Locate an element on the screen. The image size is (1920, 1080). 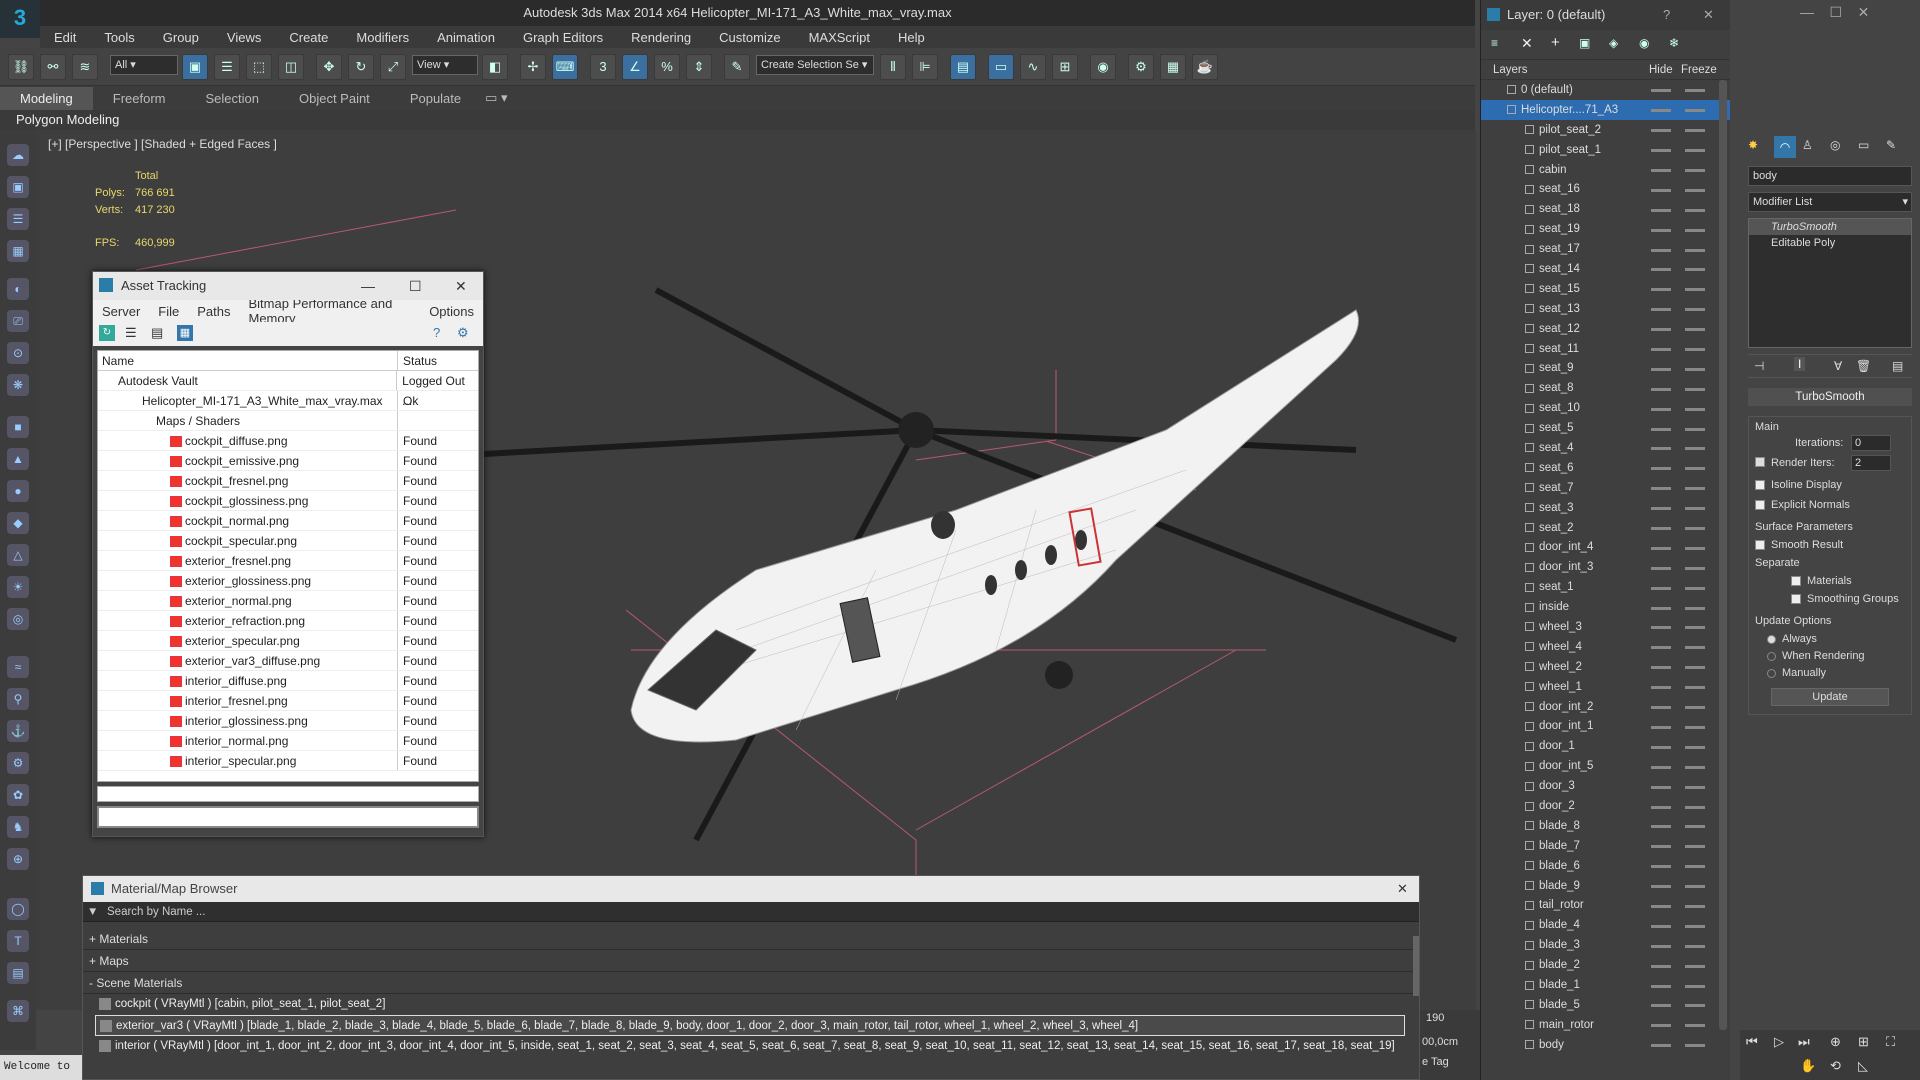
layer-row: blade_4 ▬▬ ▬▬ is located at coordinates (1605, 925).